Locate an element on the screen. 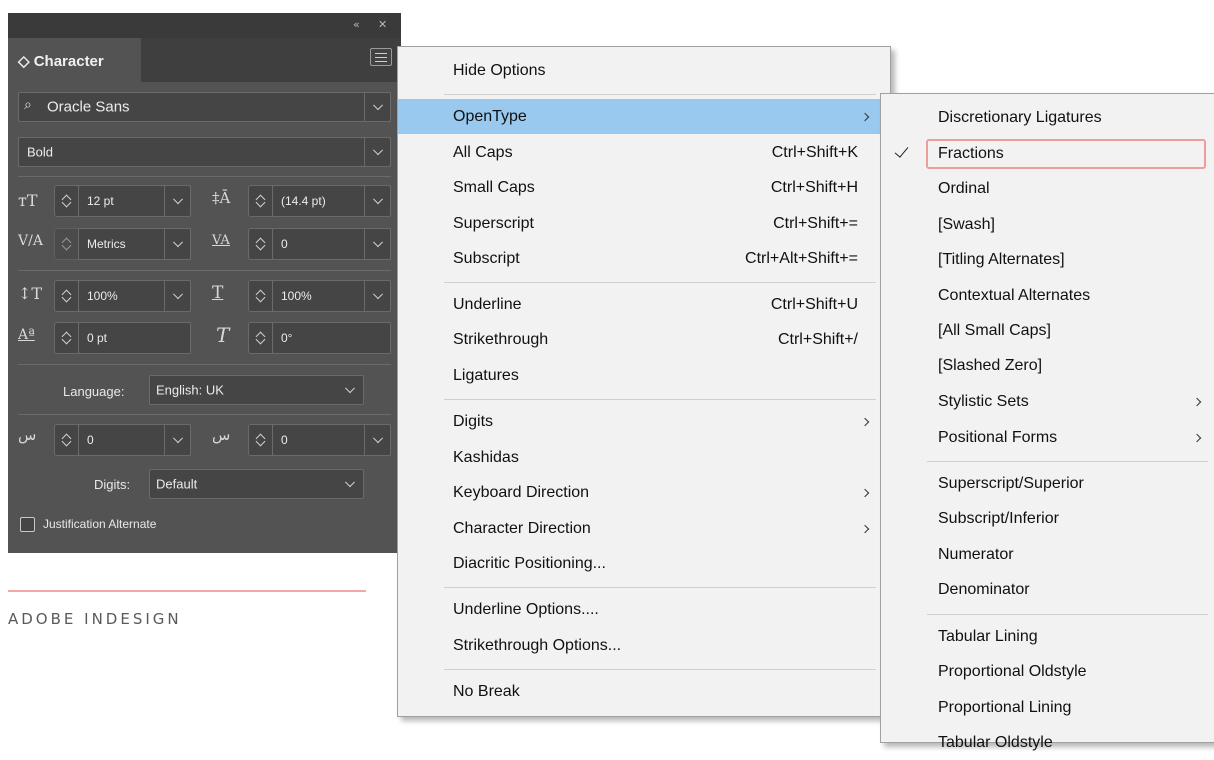 This screenshot has width=1214, height=760. menu-item-strikethrough: Strikethrough Ctrl+Shift+/ is located at coordinates (644, 339).